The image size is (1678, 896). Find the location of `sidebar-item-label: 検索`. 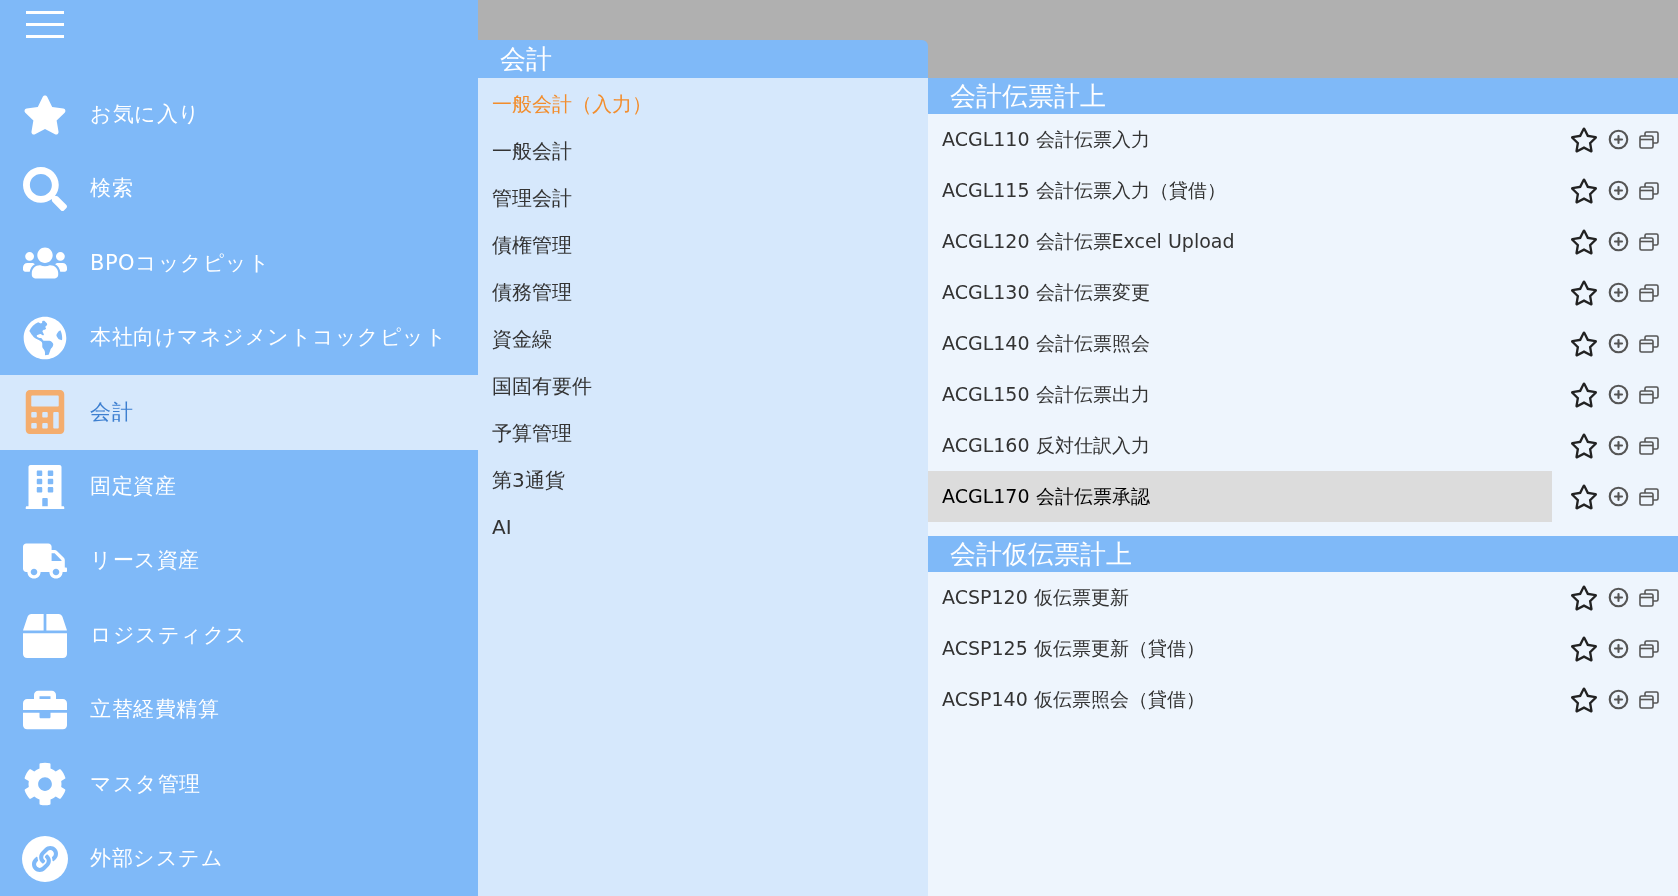

sidebar-item-label: 検索 is located at coordinates (112, 189).